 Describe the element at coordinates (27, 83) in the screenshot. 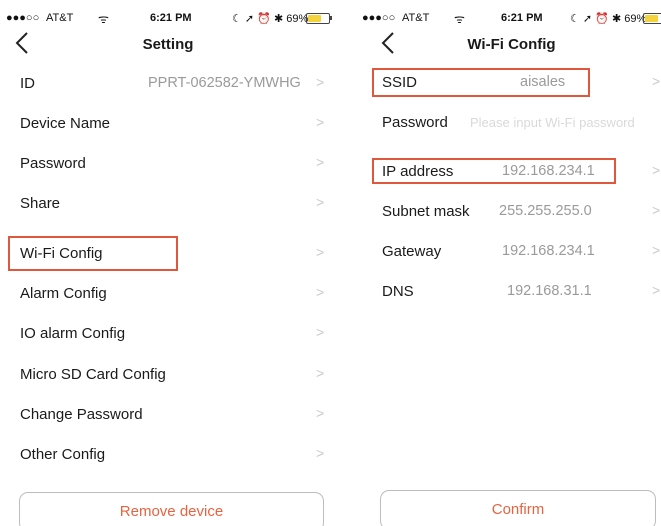

I see `row-label: ID` at that location.